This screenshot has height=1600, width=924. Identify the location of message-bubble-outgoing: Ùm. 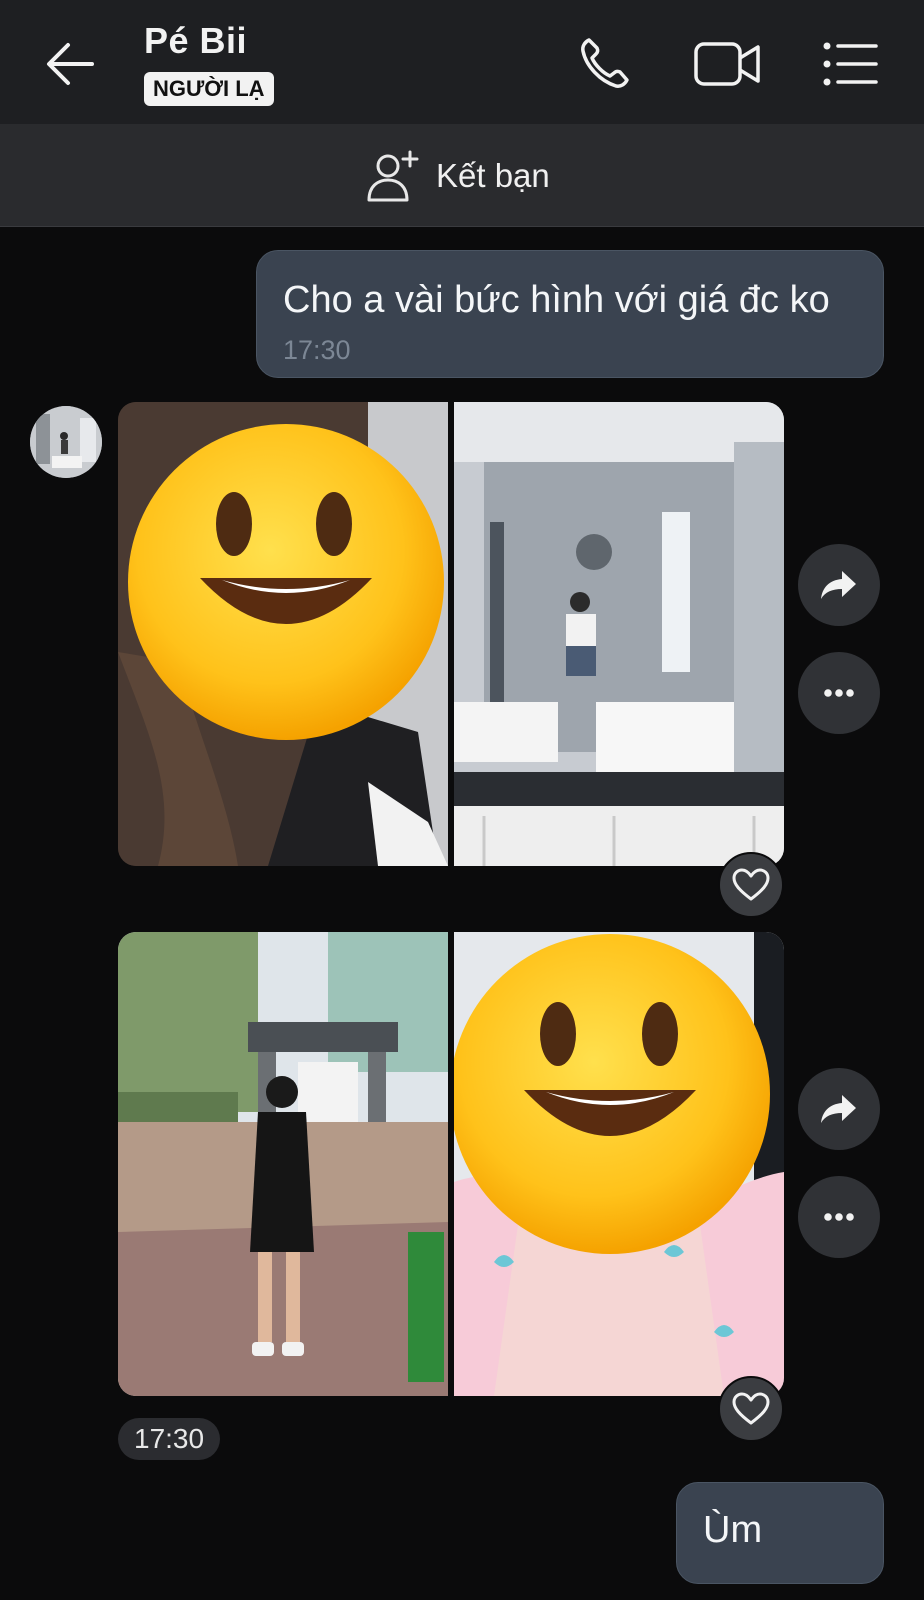
(780, 1533).